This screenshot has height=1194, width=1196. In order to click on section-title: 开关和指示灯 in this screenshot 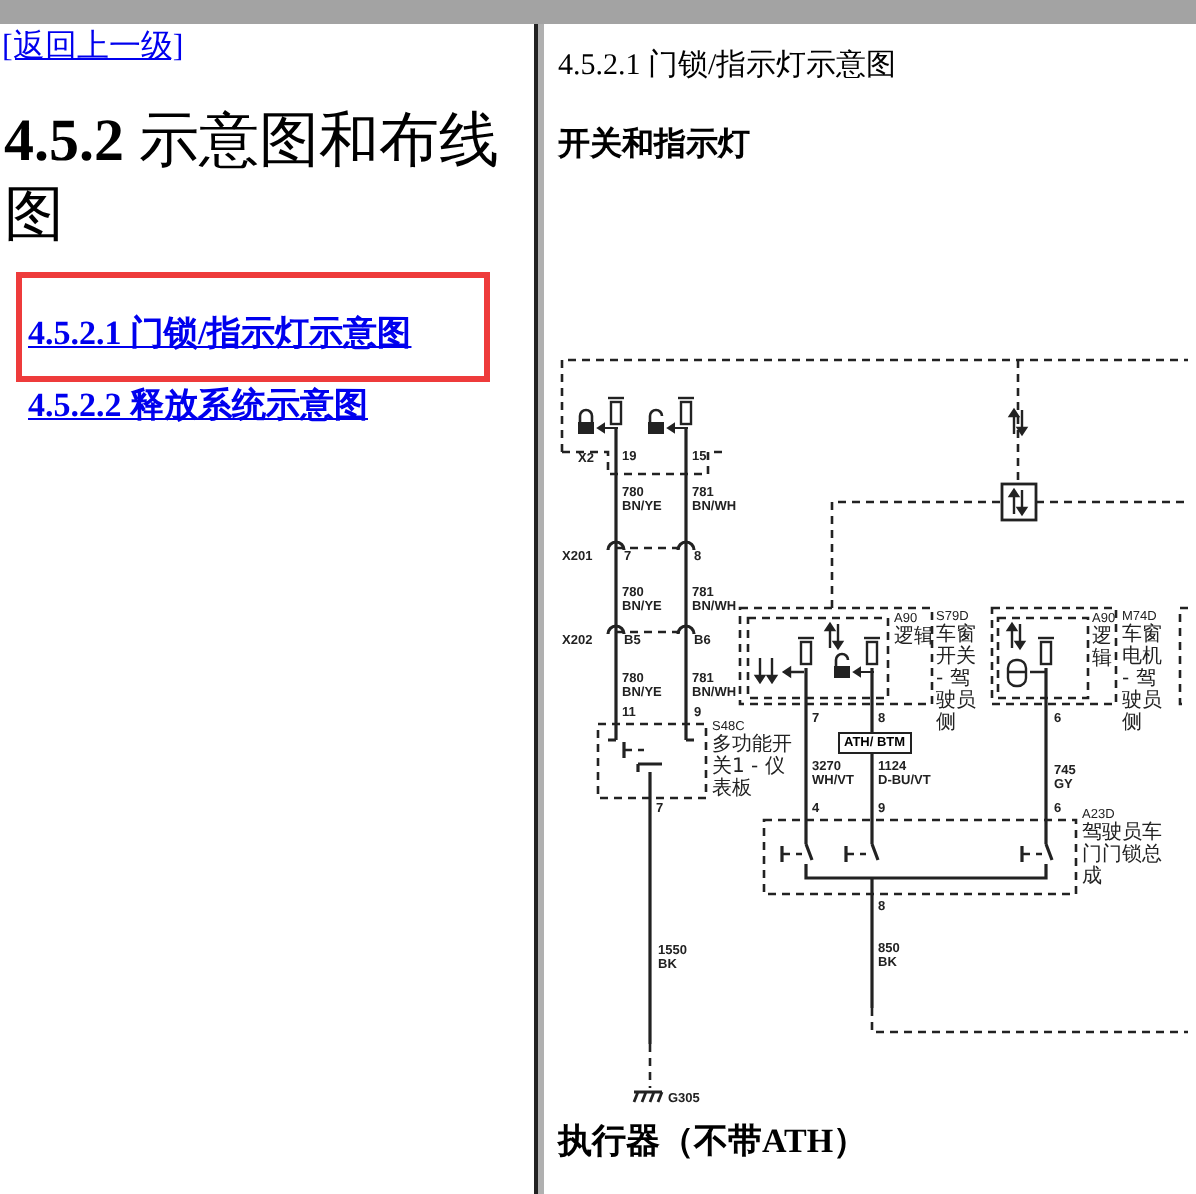, I will do `click(655, 145)`.